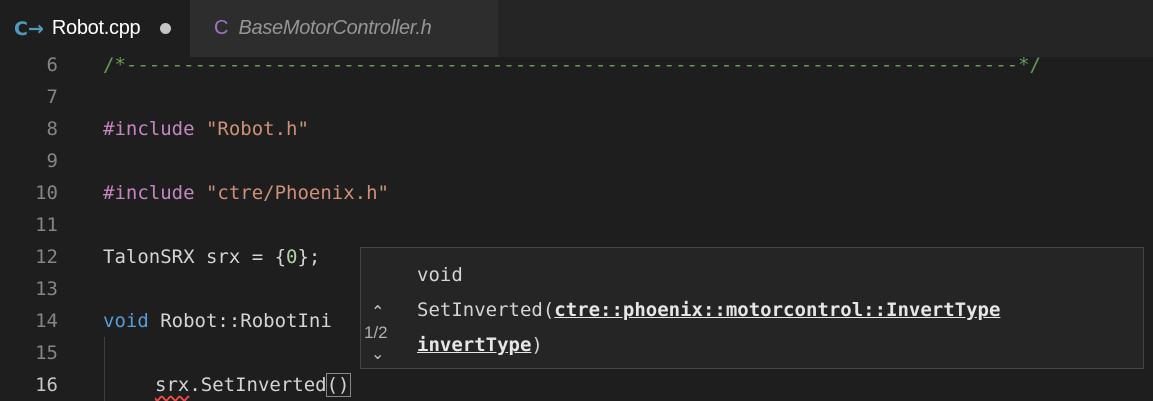  What do you see at coordinates (474, 345) in the screenshot?
I see `active-parameter-name: invertType` at bounding box center [474, 345].